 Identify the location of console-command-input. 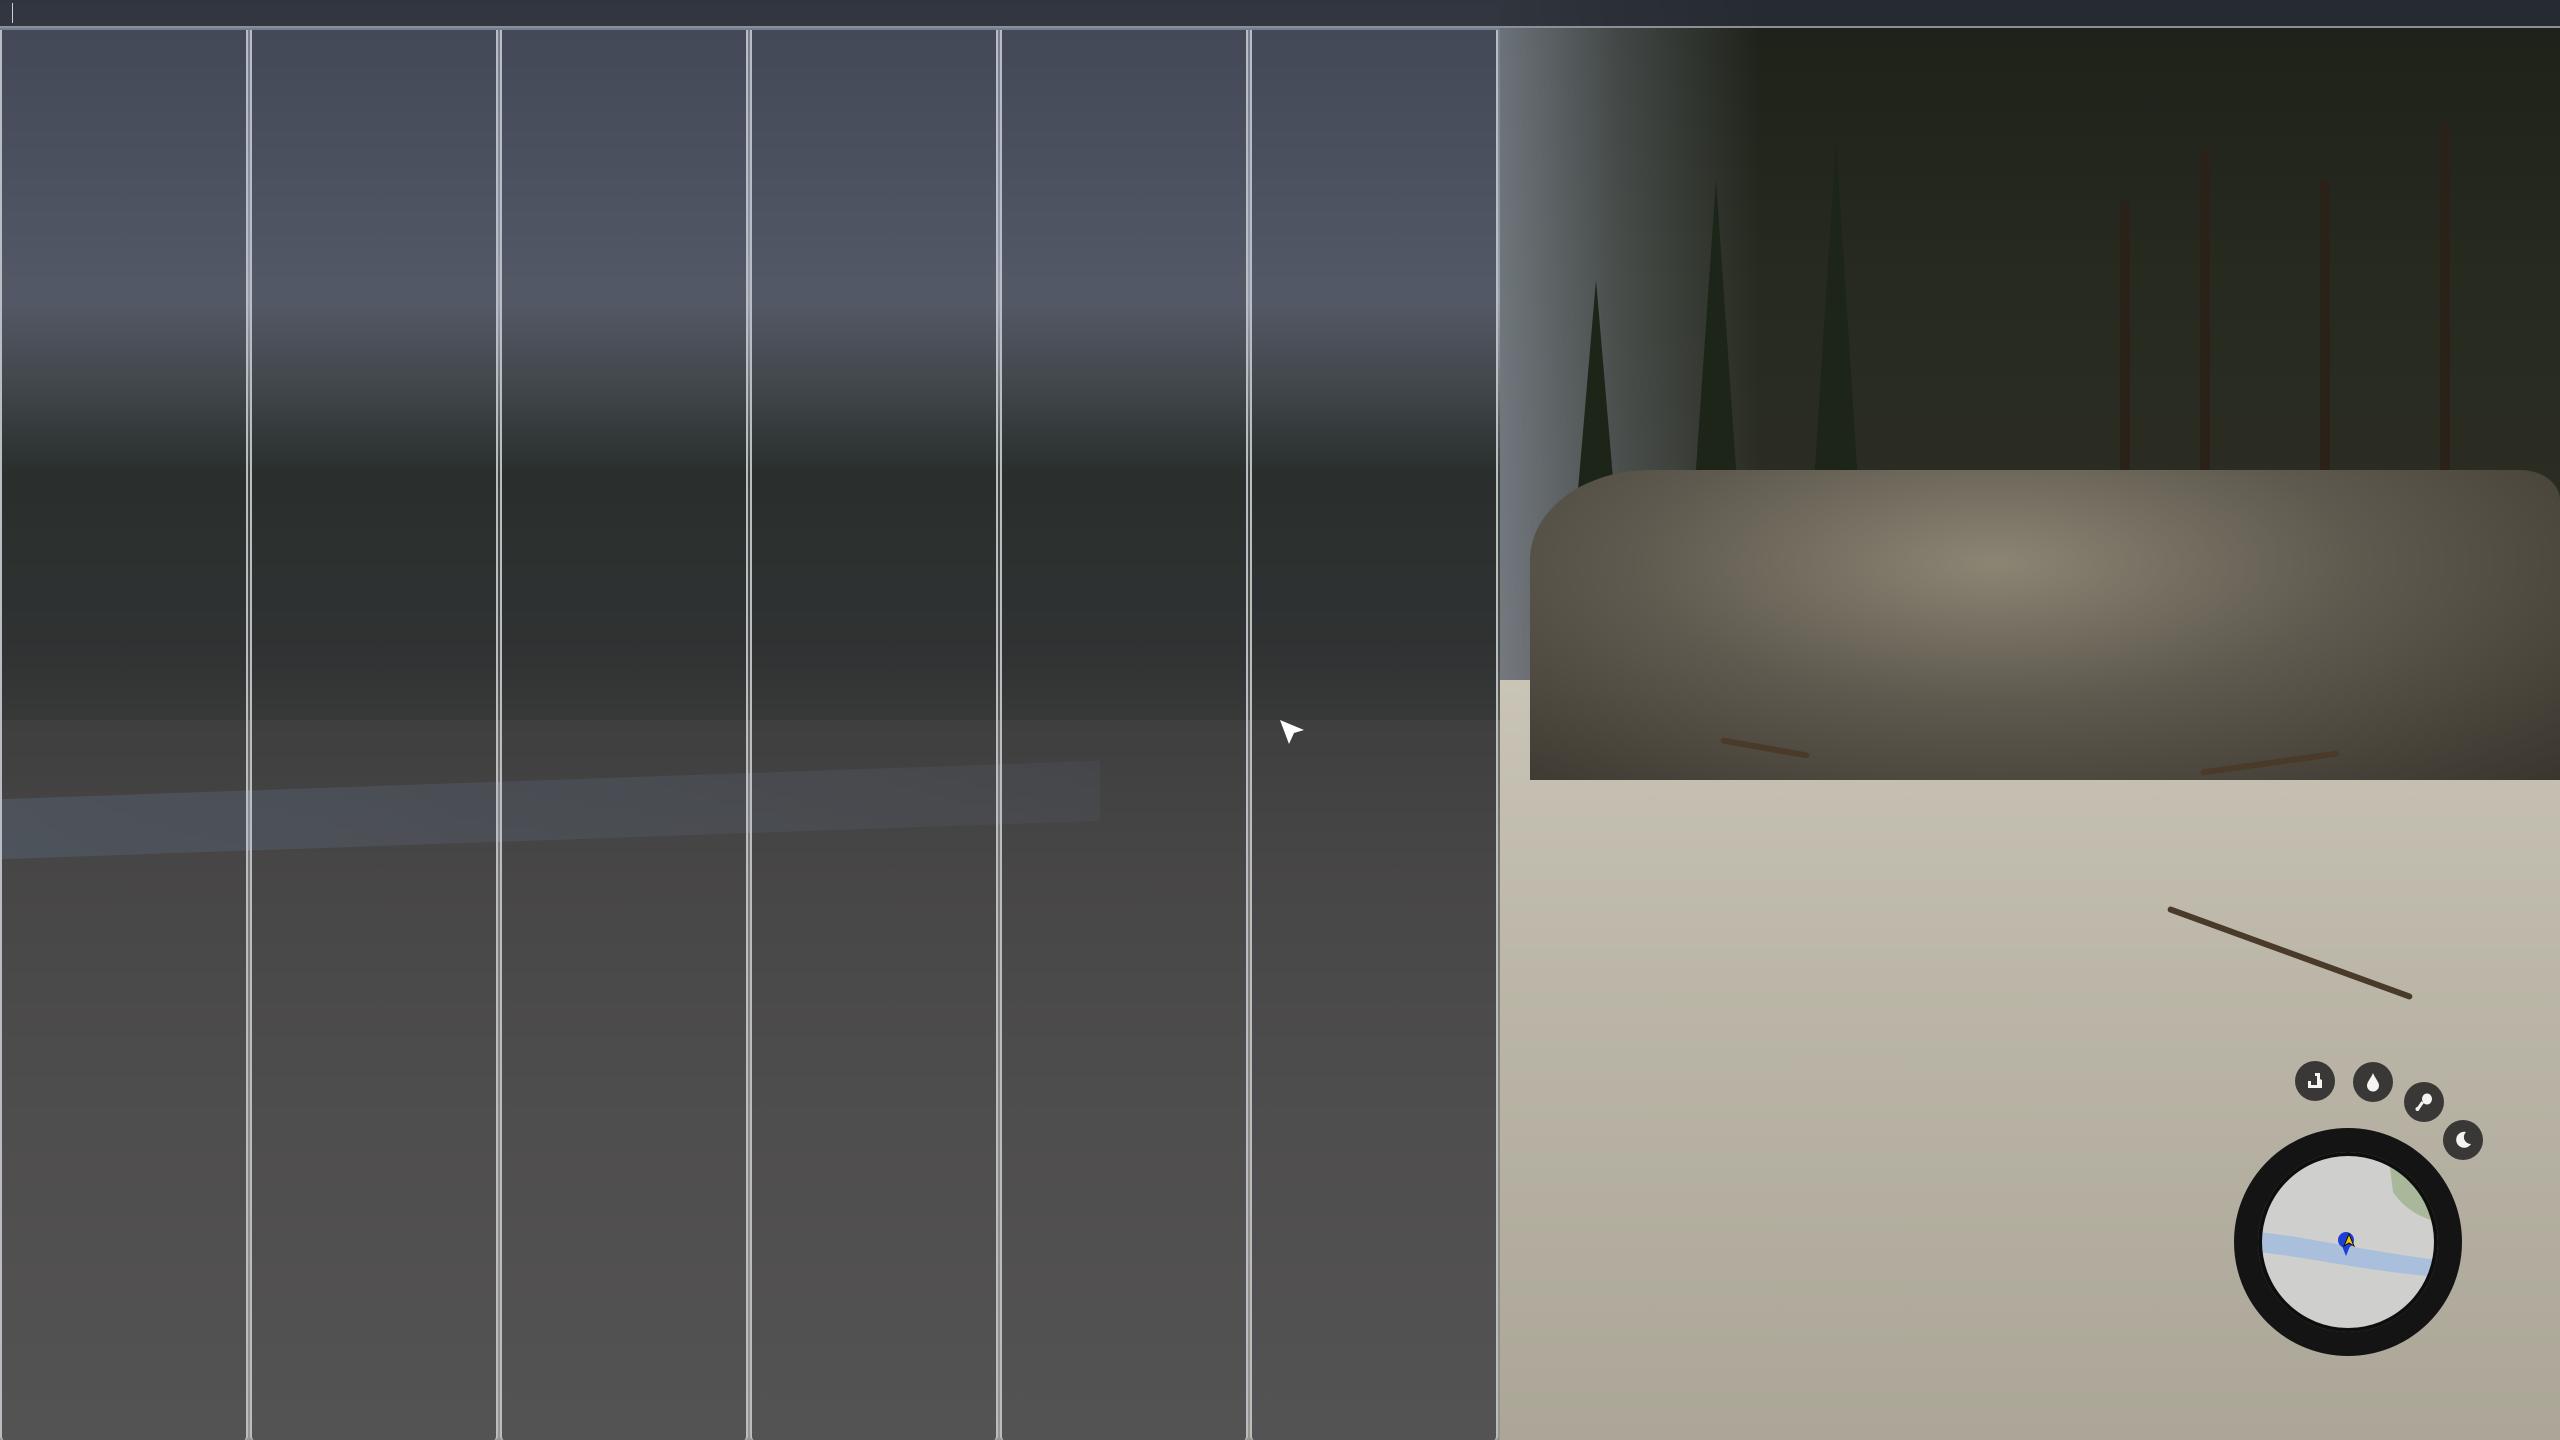
(314, 13).